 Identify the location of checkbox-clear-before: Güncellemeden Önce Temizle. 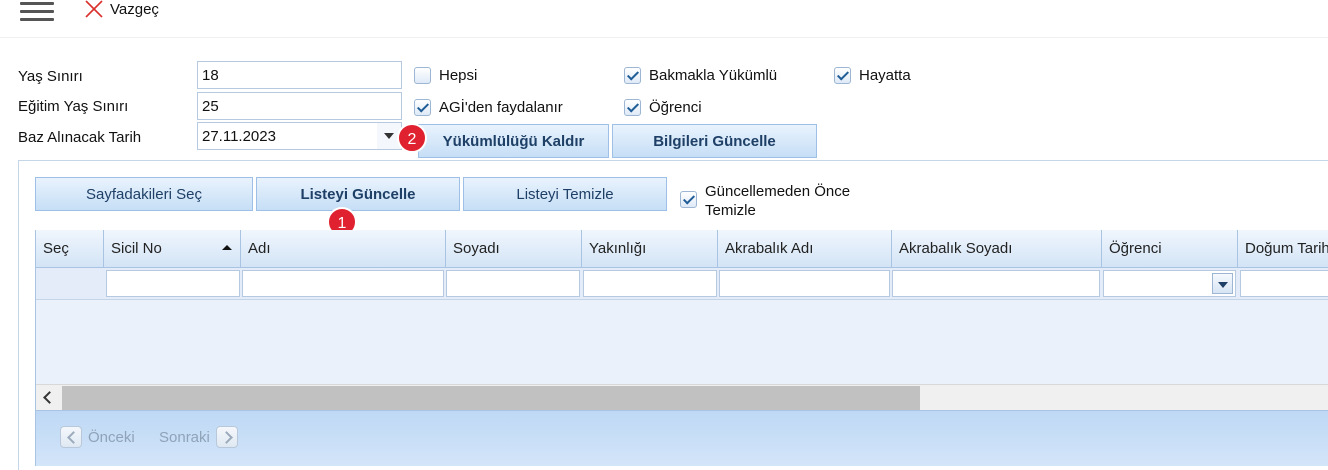
(777, 201).